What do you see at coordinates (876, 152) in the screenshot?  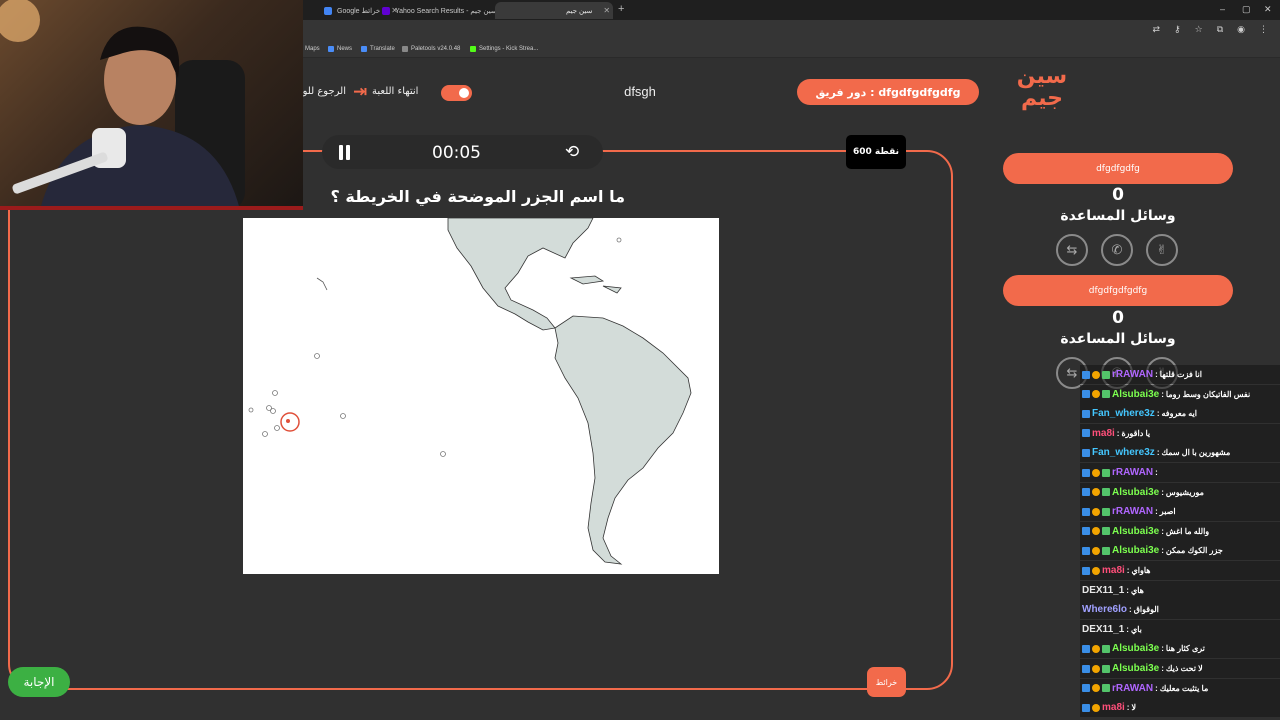 I see `points-badge: 600 نقطة` at bounding box center [876, 152].